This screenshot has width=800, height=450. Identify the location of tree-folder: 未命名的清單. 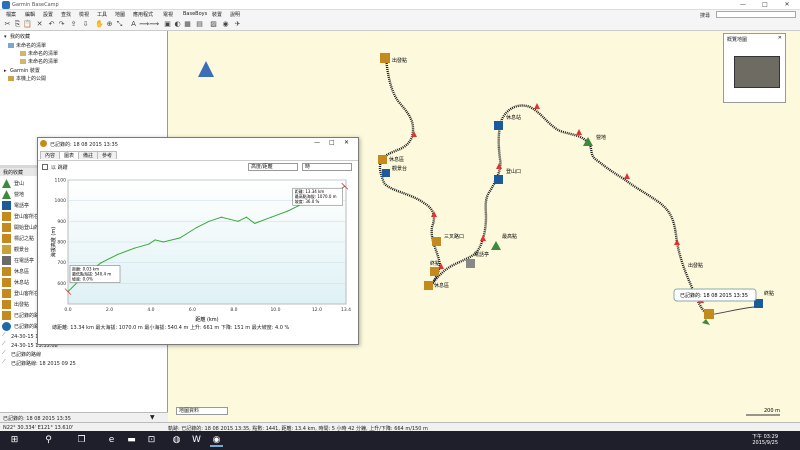
(27, 45).